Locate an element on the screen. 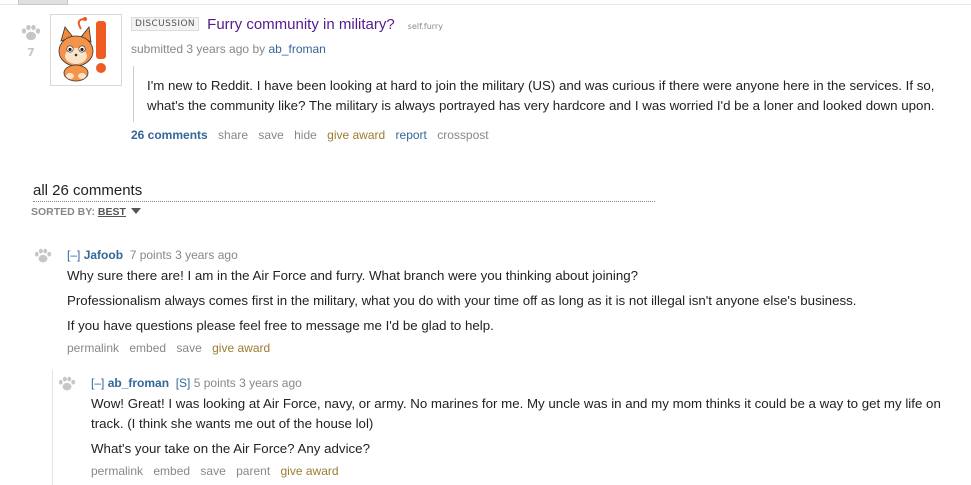  comment-author-link: Jafoob is located at coordinates (103, 255).